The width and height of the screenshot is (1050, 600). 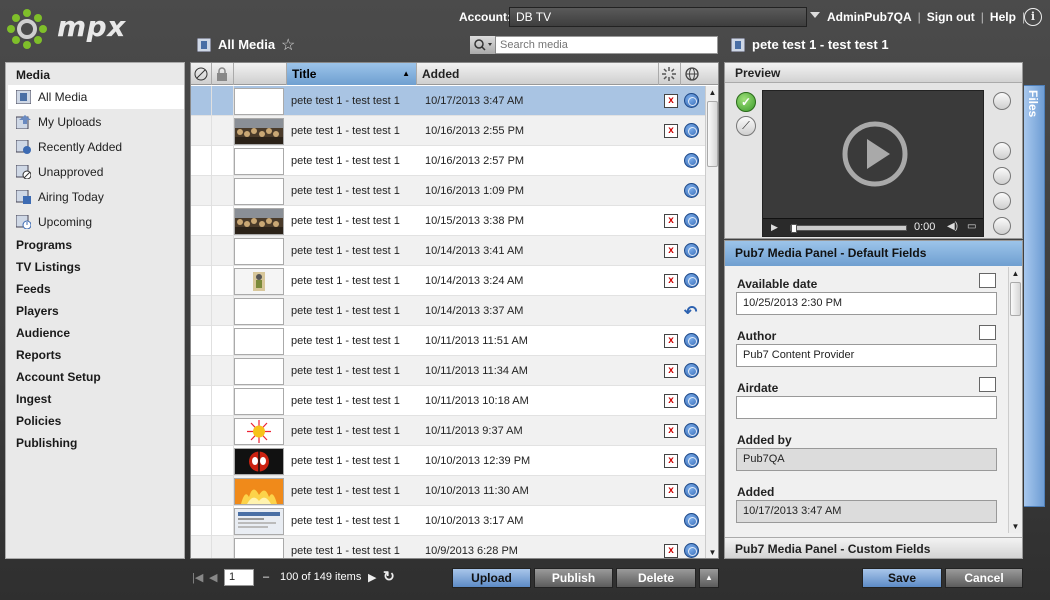 I want to click on publish-button: Publish, so click(x=573, y=578).